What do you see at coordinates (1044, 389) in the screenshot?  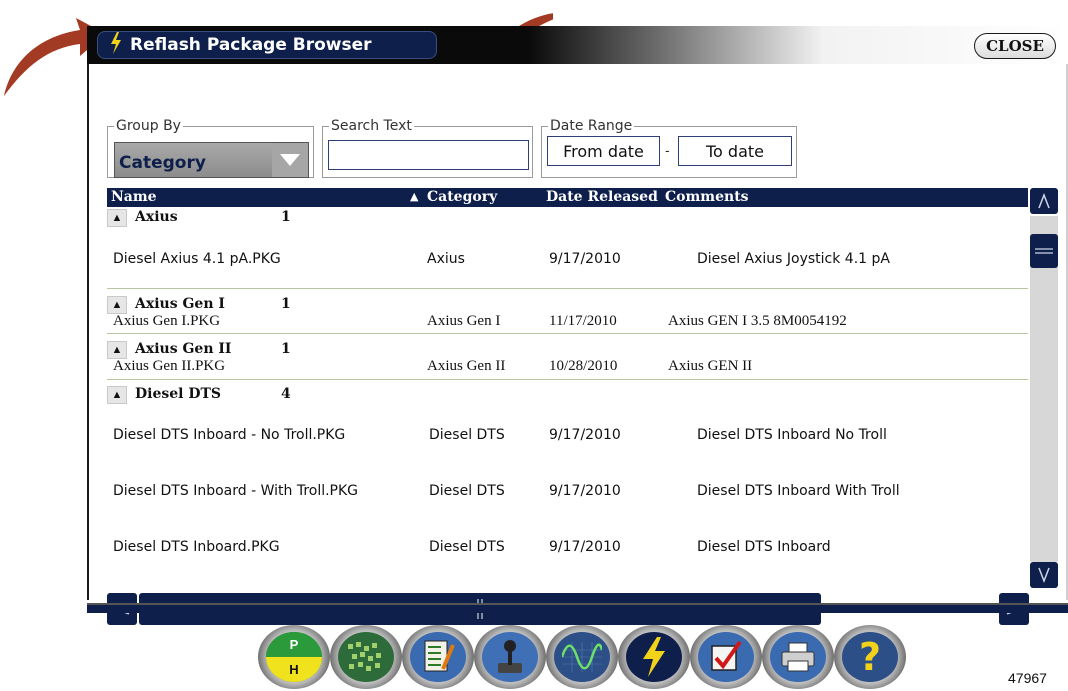 I see `vertical-scrollbar` at bounding box center [1044, 389].